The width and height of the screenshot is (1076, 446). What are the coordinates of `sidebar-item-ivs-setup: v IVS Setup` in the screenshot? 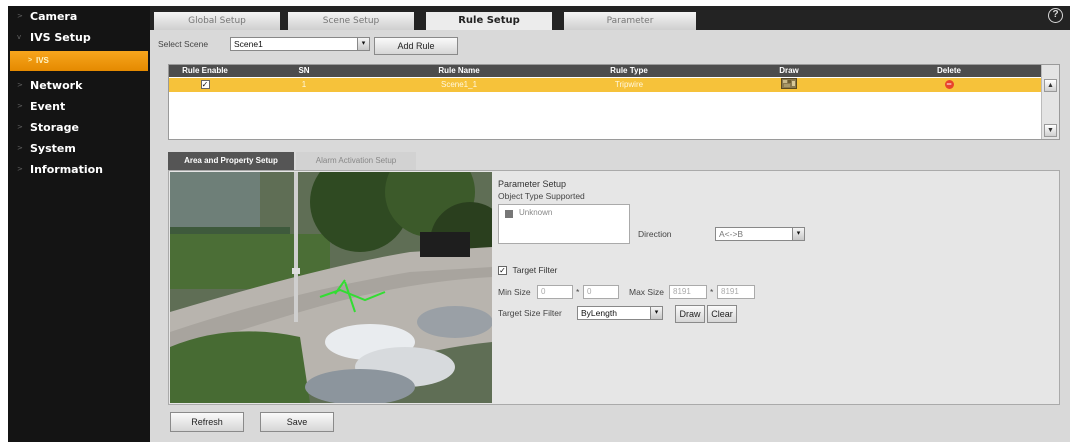 It's located at (79, 37).